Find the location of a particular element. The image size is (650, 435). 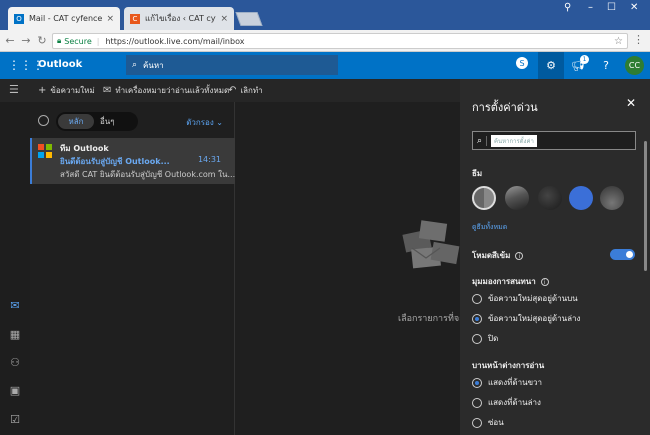

url-text: https://outlook.live.com/mail/inbox is located at coordinates (175, 41).